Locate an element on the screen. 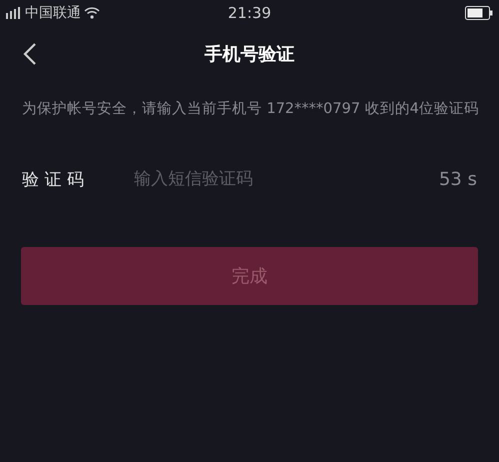  battery-icon is located at coordinates (479, 13).